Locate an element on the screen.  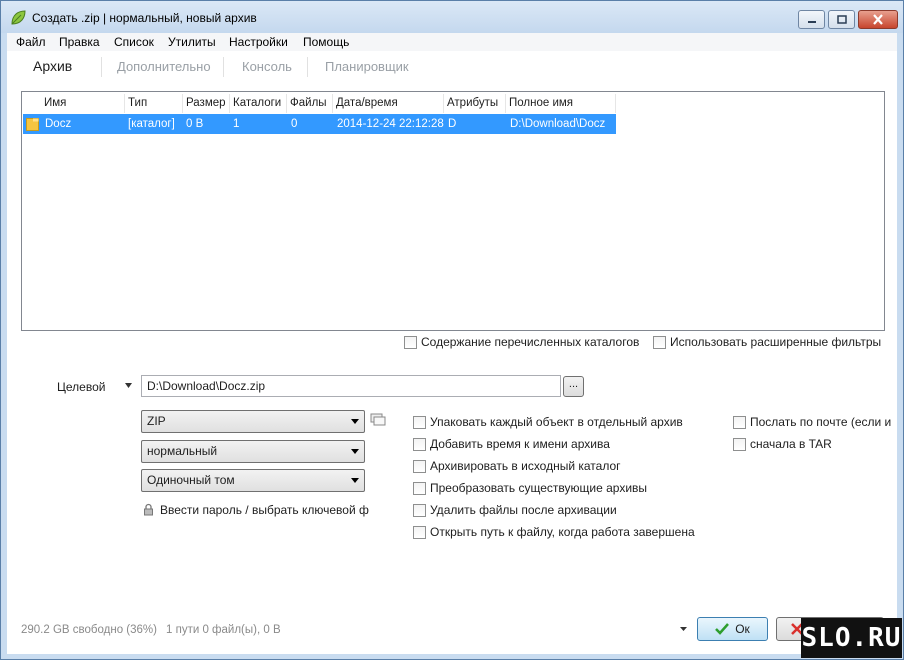
option-convert-archives: Преобразовать существующие архивы is located at coordinates (530, 488).